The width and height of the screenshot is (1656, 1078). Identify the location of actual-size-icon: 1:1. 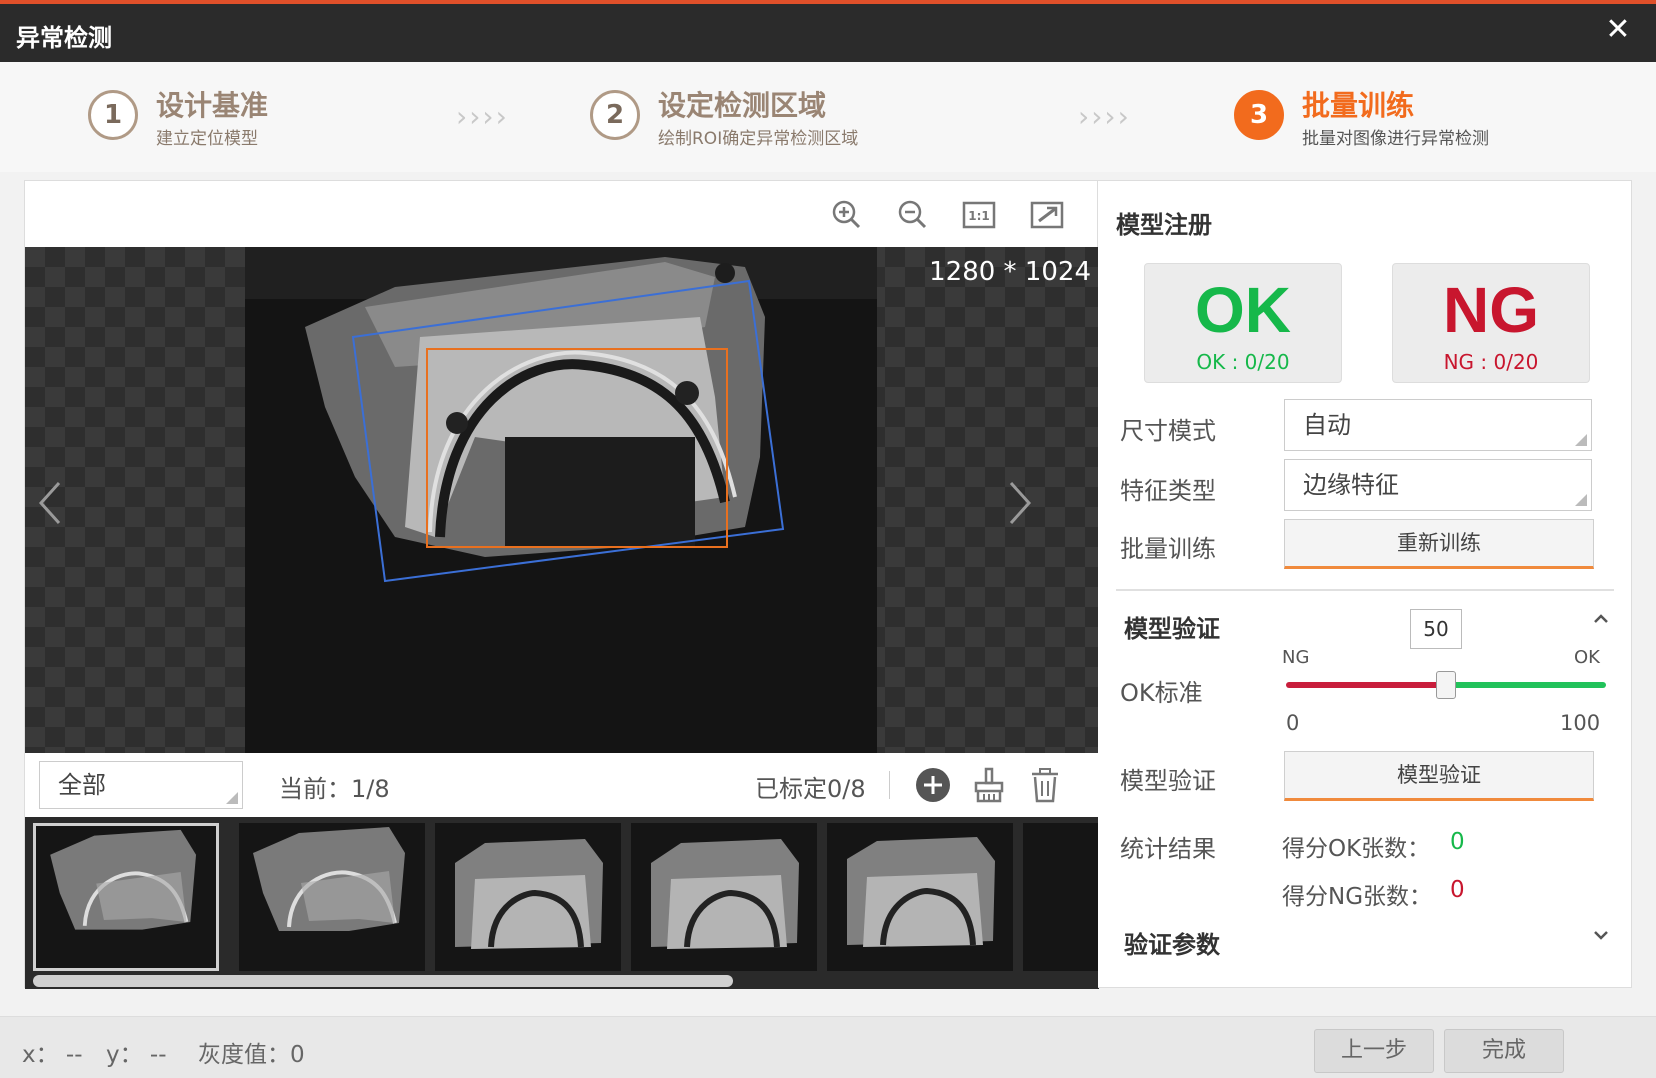
(979, 215).